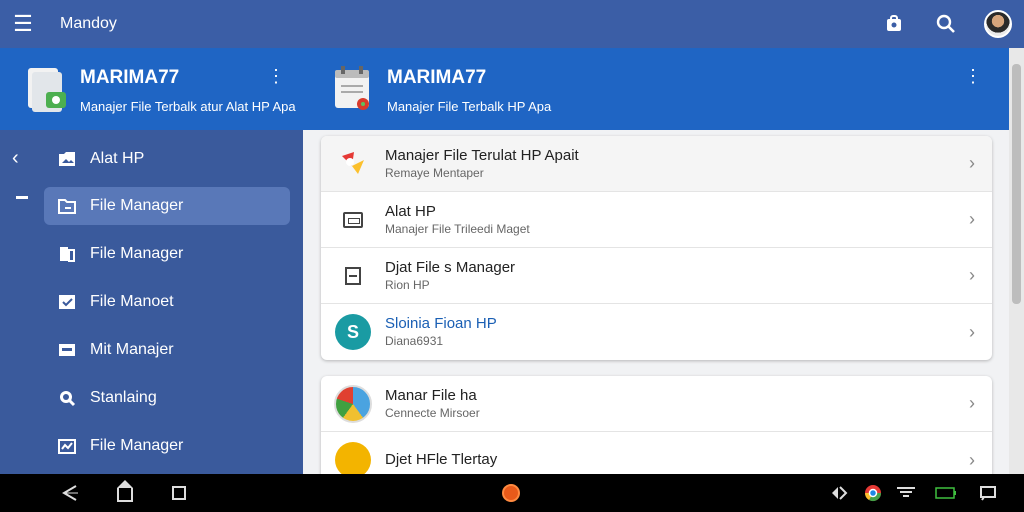 Image resolution: width=1024 pixels, height=512 pixels. I want to click on globe-icon, so click(353, 403).